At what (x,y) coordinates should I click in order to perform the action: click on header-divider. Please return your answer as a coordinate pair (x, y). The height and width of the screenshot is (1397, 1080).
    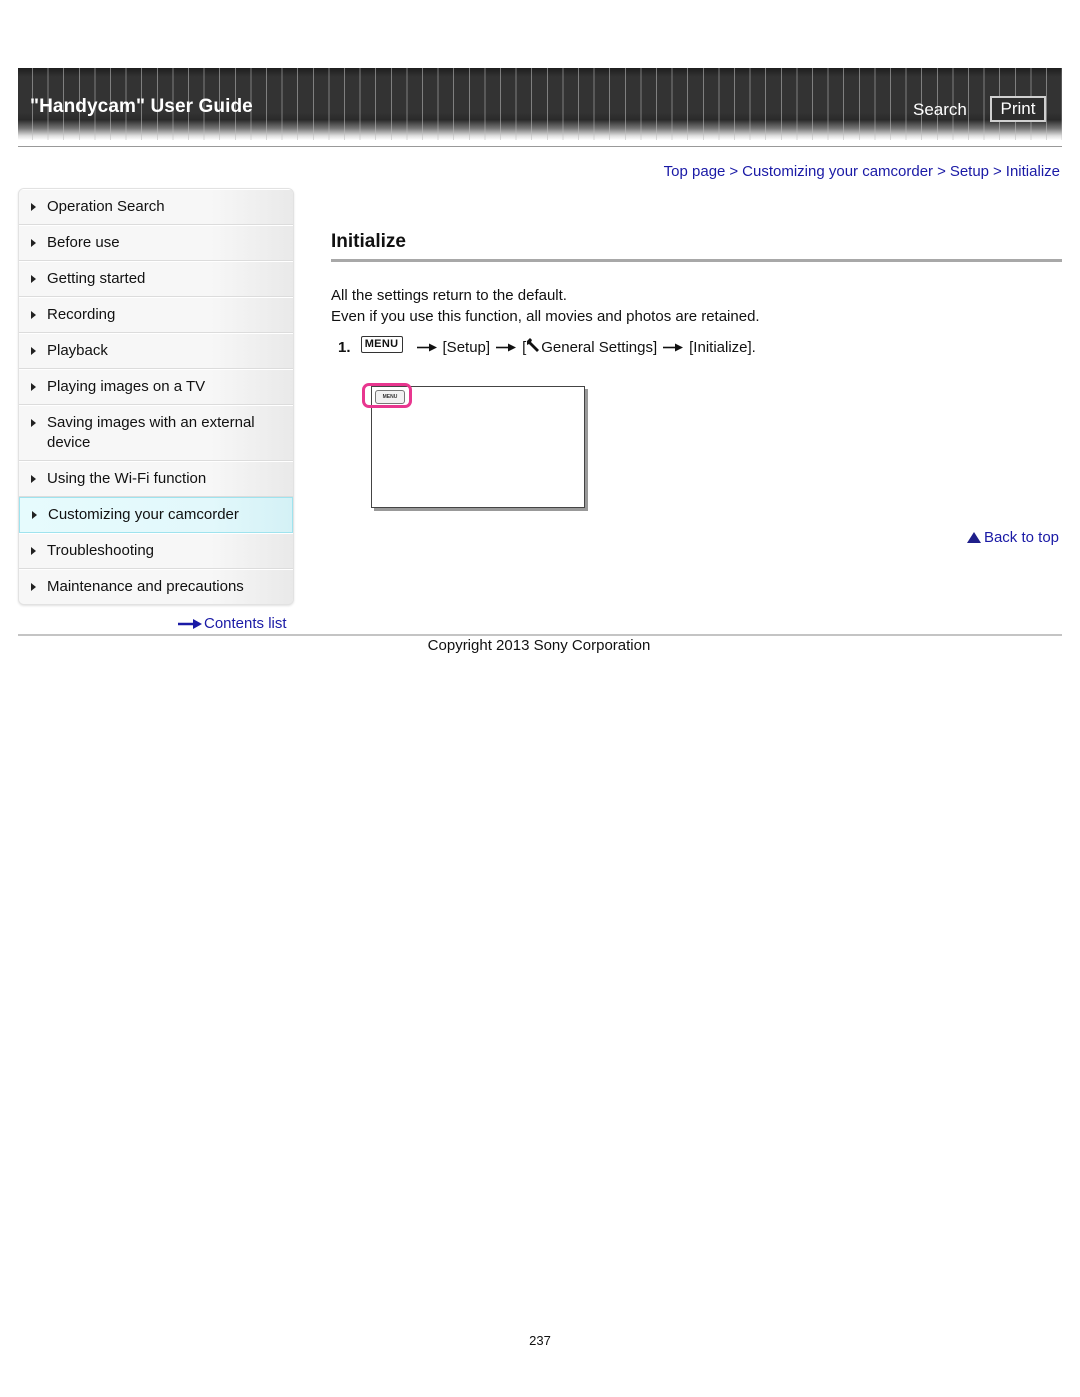
    Looking at the image, I should click on (540, 146).